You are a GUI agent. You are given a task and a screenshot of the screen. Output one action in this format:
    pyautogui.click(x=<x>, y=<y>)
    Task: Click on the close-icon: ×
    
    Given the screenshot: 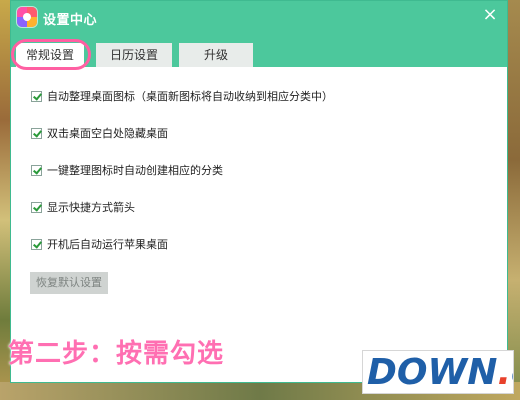 What is the action you would take?
    pyautogui.click(x=490, y=15)
    